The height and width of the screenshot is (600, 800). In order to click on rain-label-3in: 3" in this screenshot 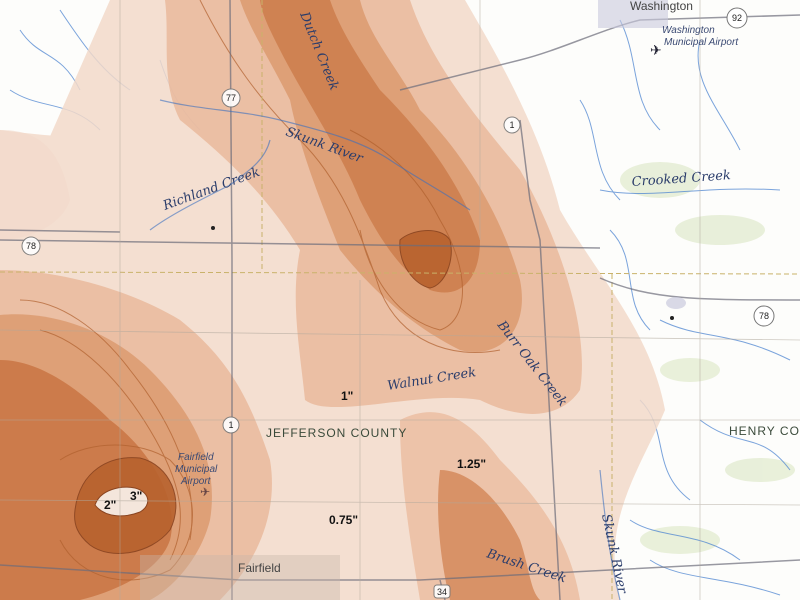, I will do `click(136, 496)`.